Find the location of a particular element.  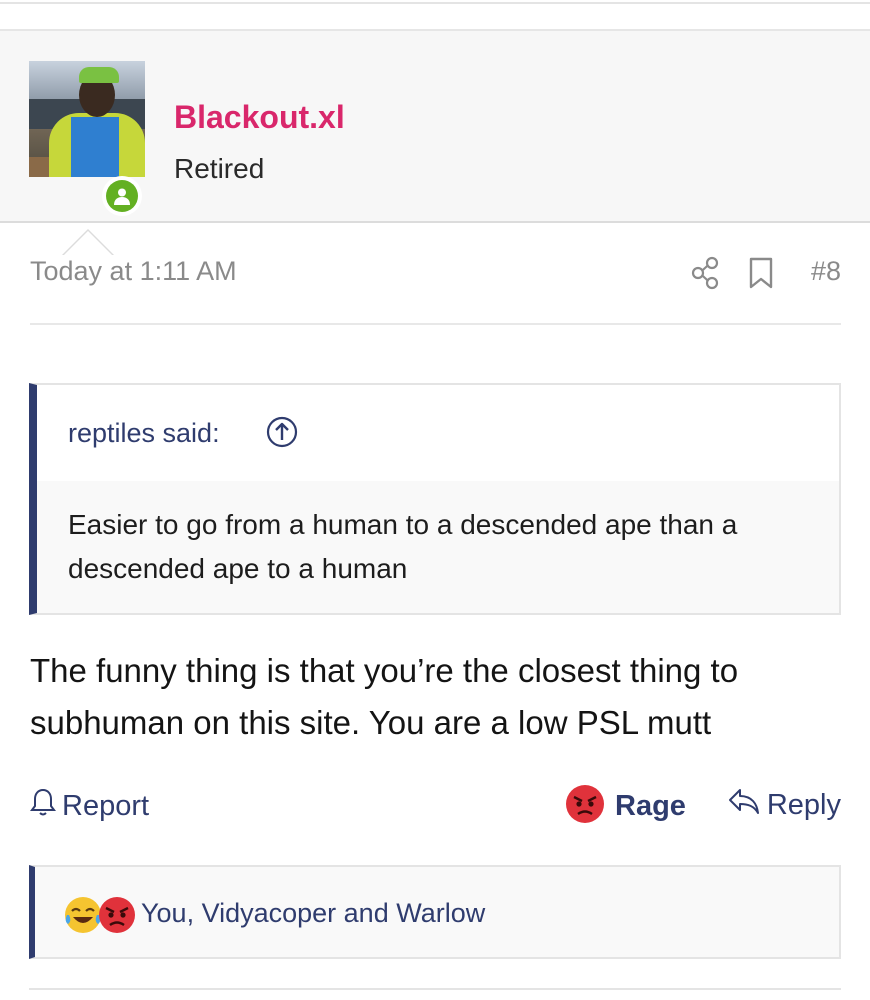

reply-button: Reply is located at coordinates (784, 805).